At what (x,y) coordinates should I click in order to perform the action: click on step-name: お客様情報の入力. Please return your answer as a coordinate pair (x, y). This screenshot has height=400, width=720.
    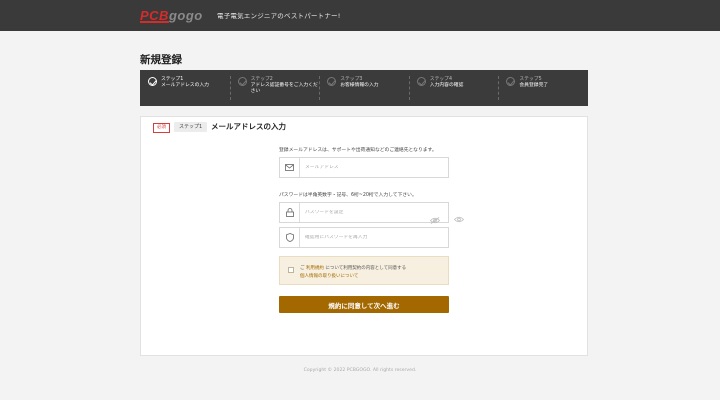
    Looking at the image, I should click on (359, 85).